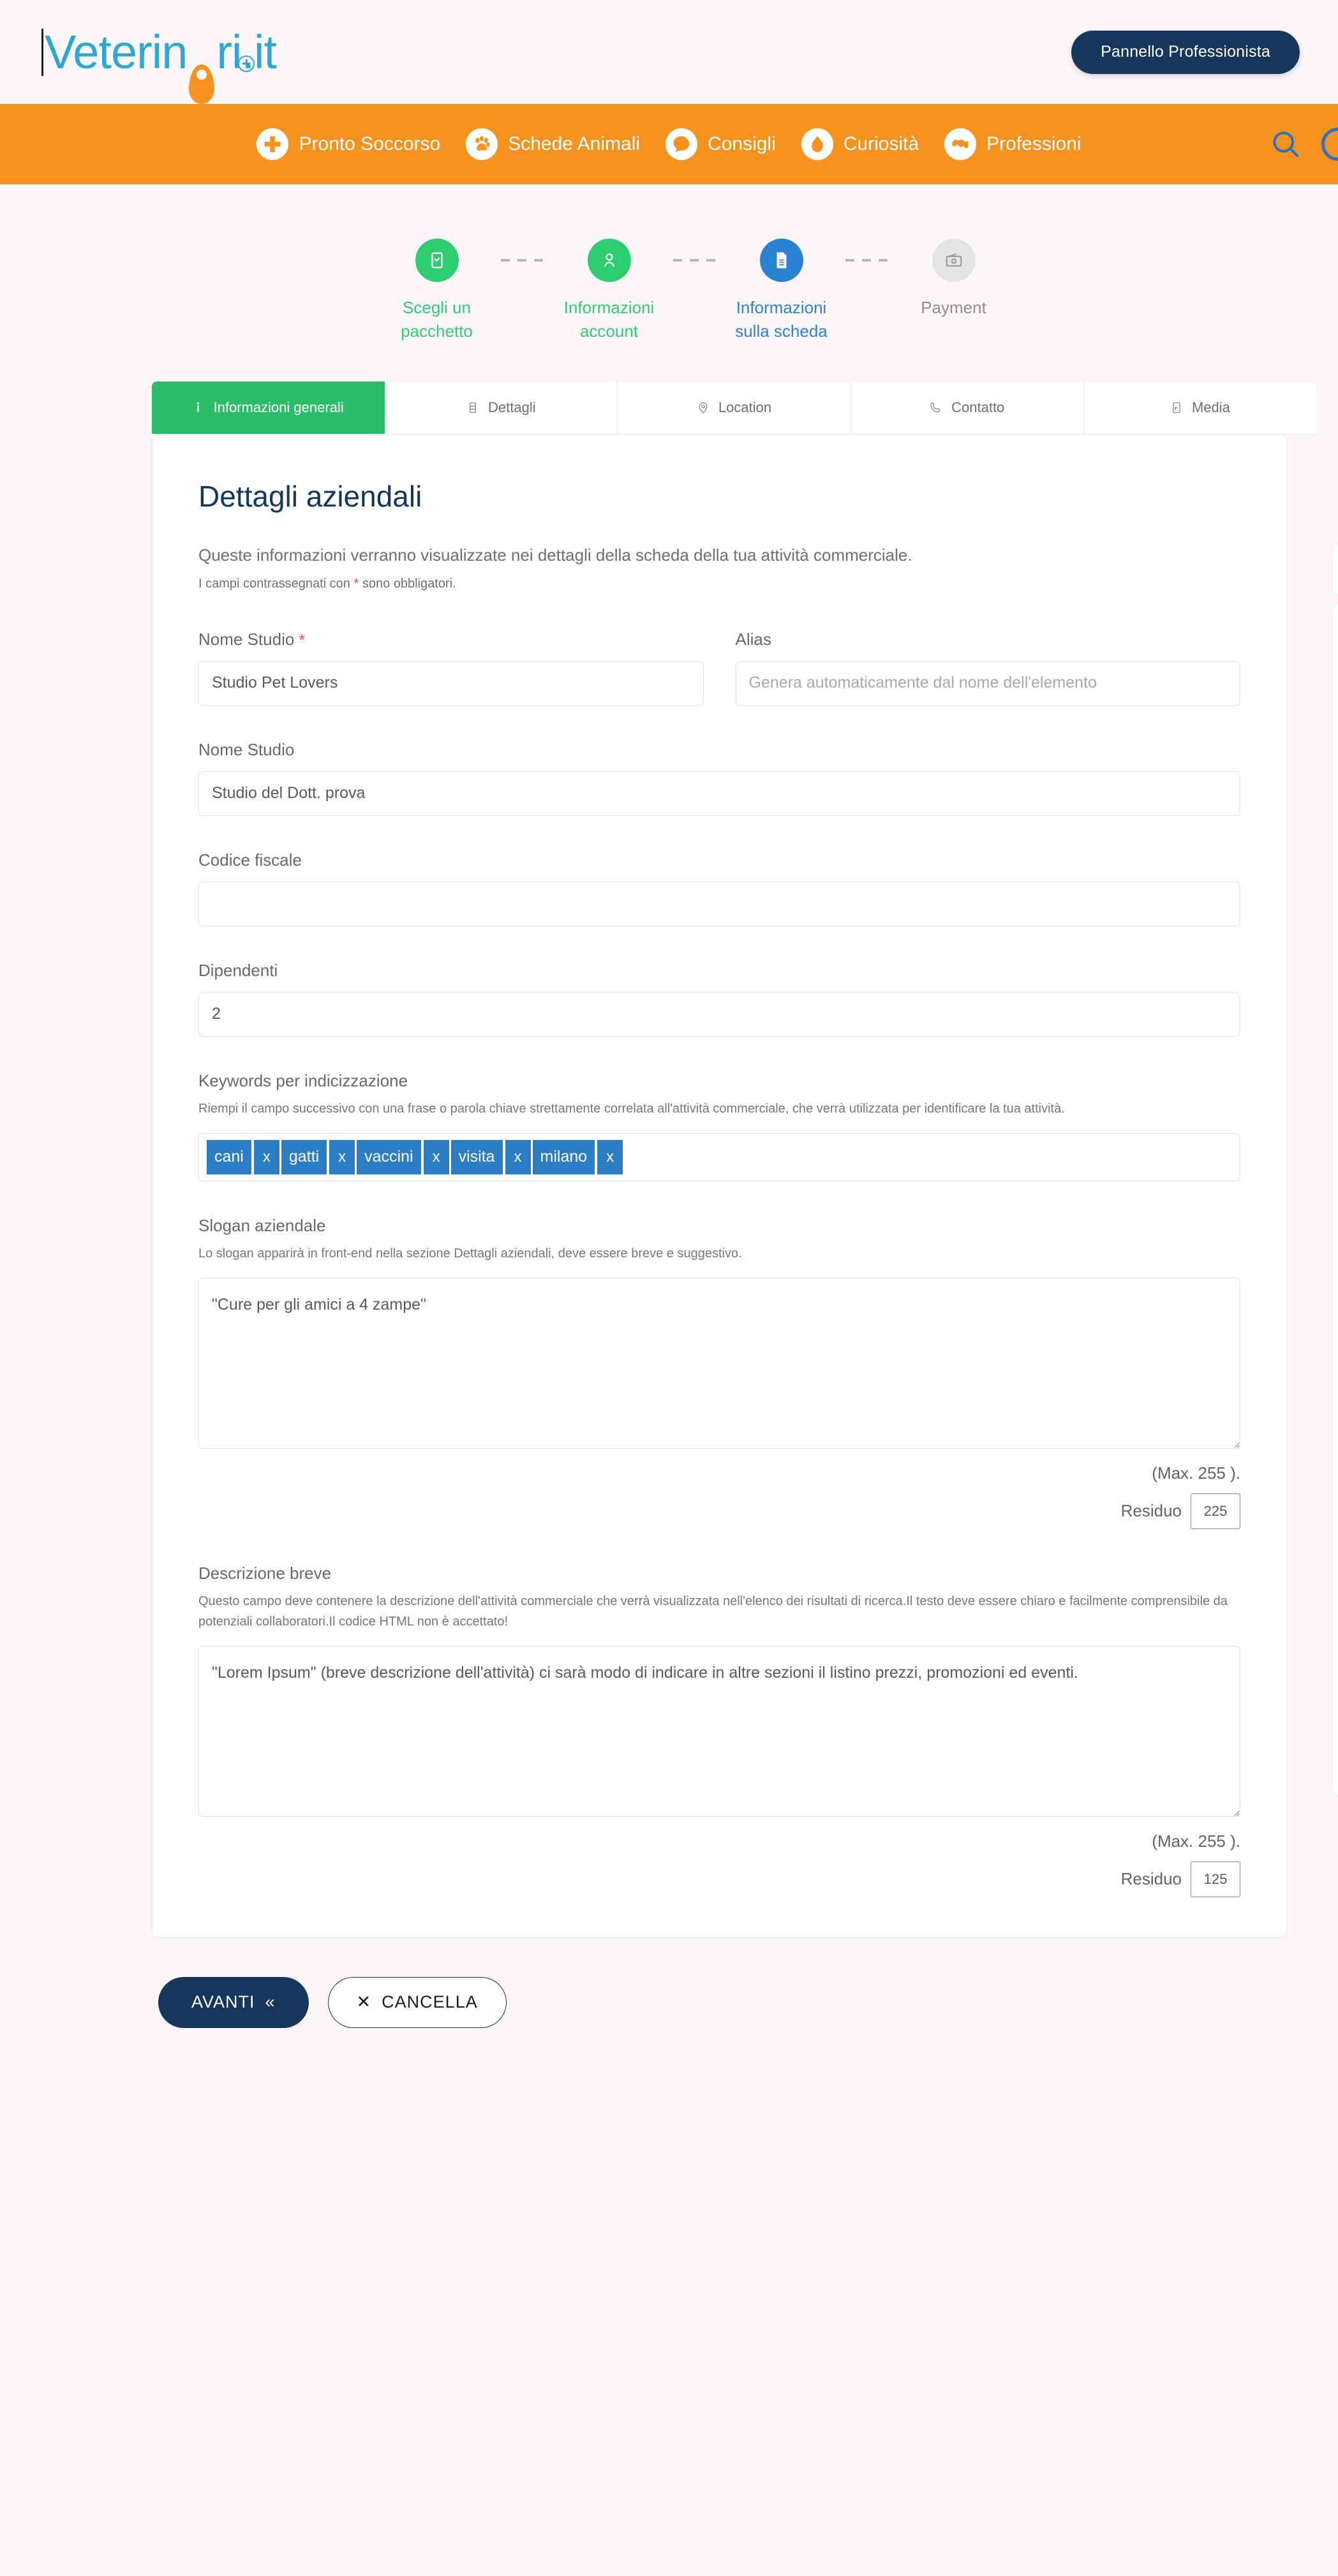 Image resolution: width=1338 pixels, height=2576 pixels. I want to click on nav-label-consigli: Consigli, so click(742, 143).